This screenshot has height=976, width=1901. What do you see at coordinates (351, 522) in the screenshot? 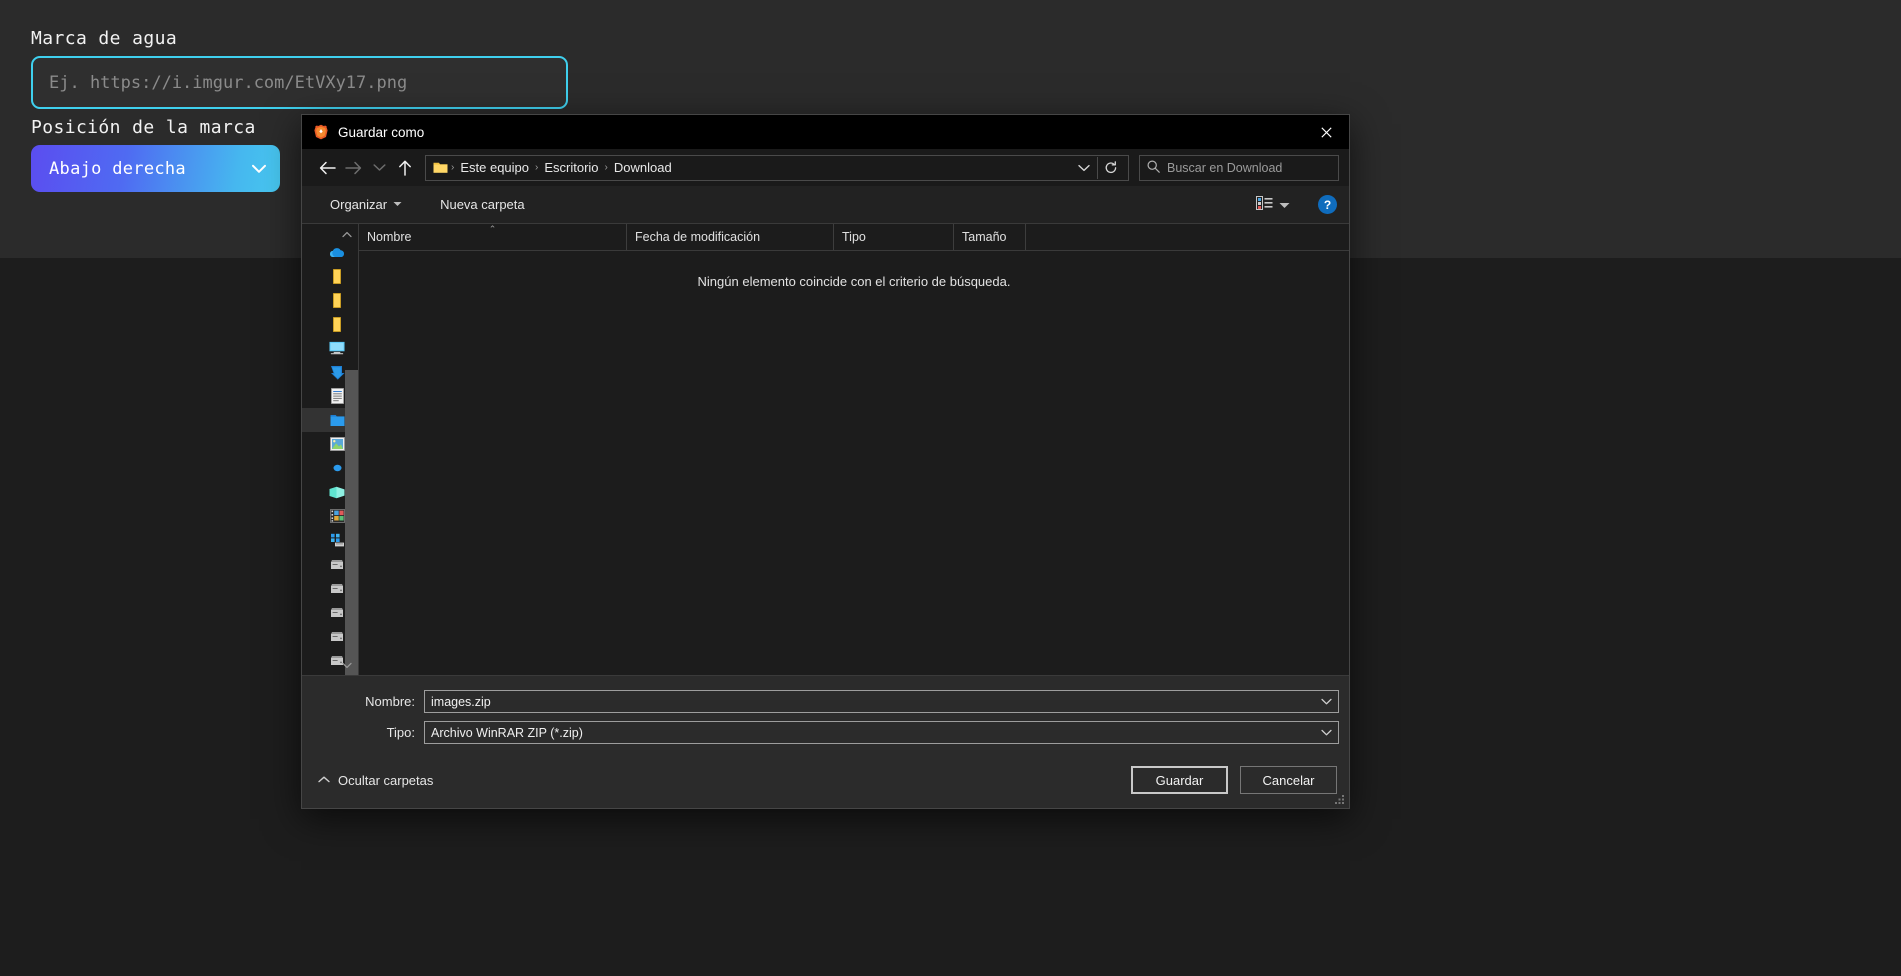
I see `sidebar-scrollbar-thumb` at bounding box center [351, 522].